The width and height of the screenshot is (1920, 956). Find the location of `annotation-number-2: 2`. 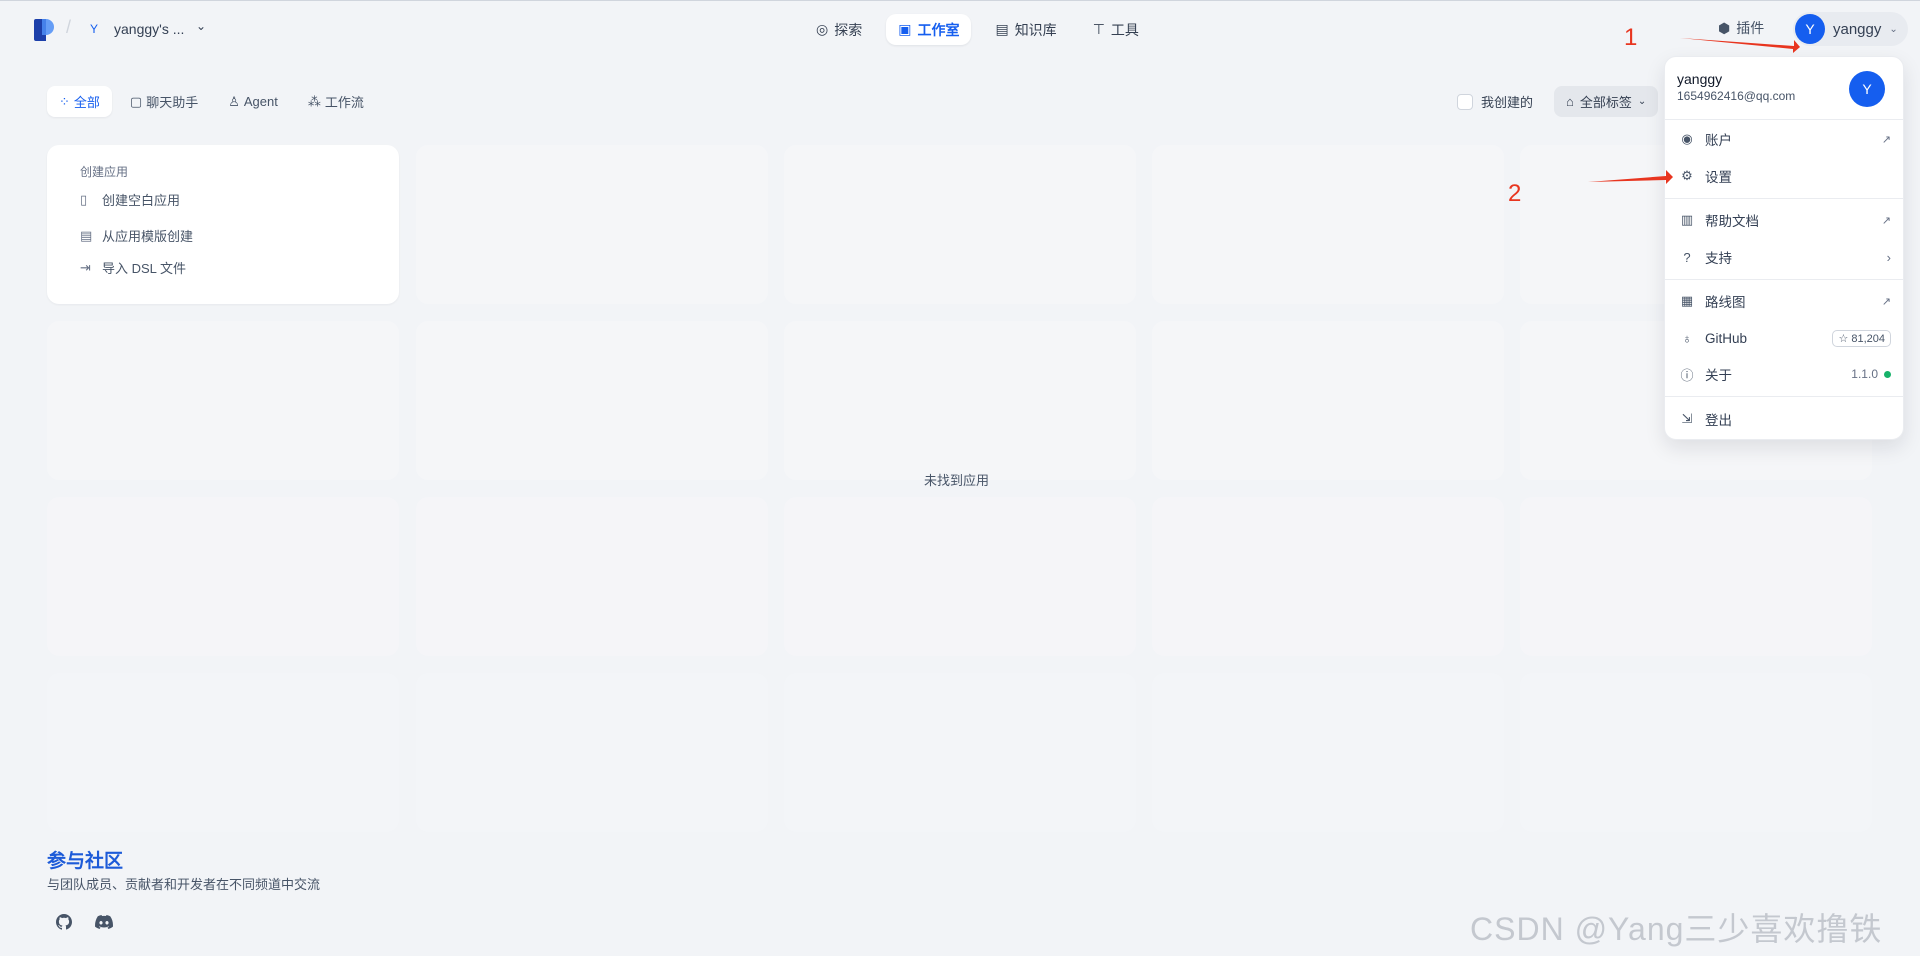

annotation-number-2: 2 is located at coordinates (1515, 193).